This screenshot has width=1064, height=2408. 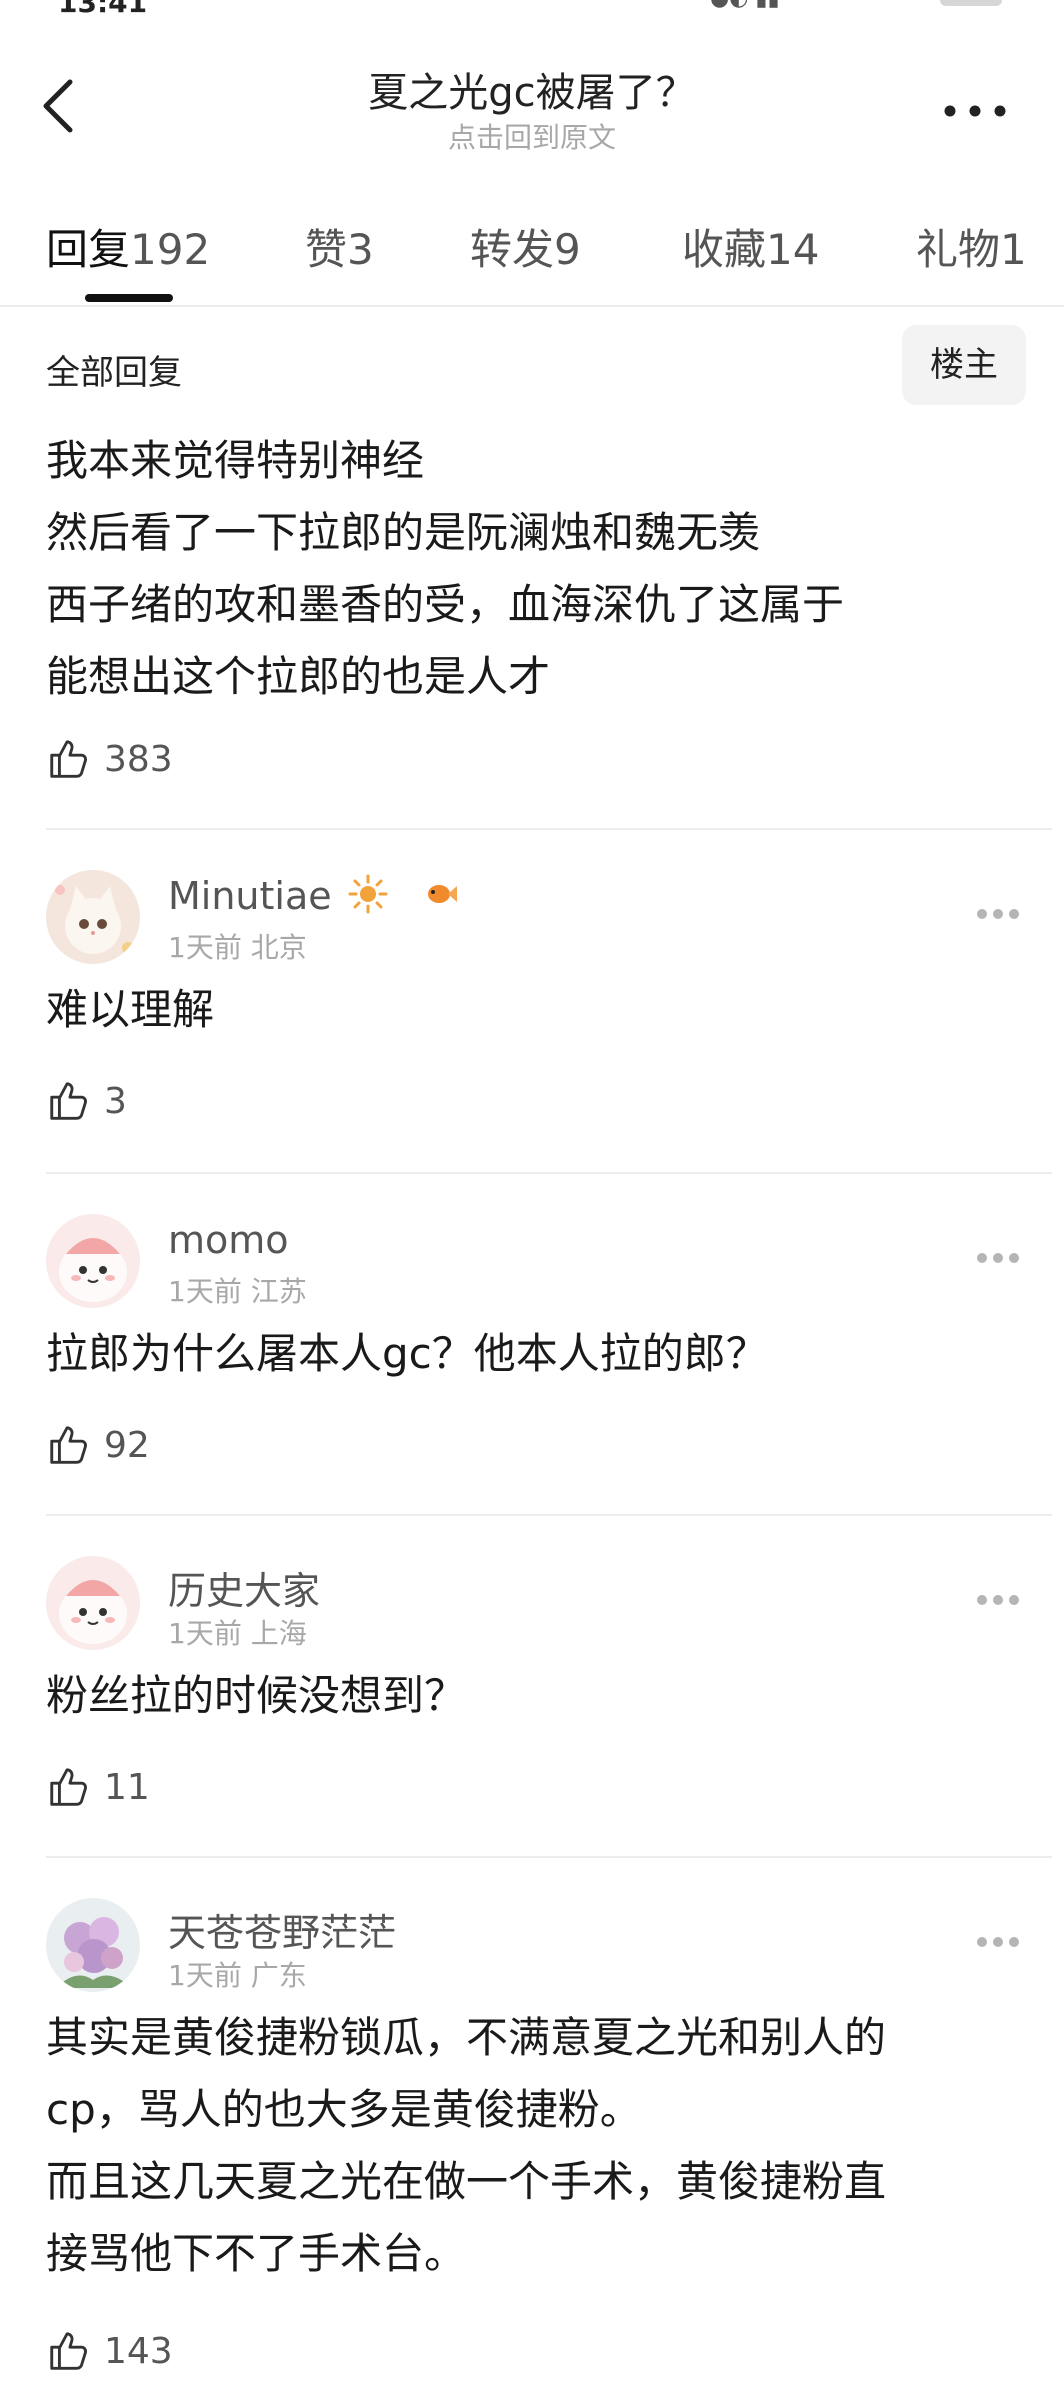 What do you see at coordinates (403, 532) in the screenshot?
I see `main-reply-line: 然后看了一下拉郎的是阮澜烛和魏无羡` at bounding box center [403, 532].